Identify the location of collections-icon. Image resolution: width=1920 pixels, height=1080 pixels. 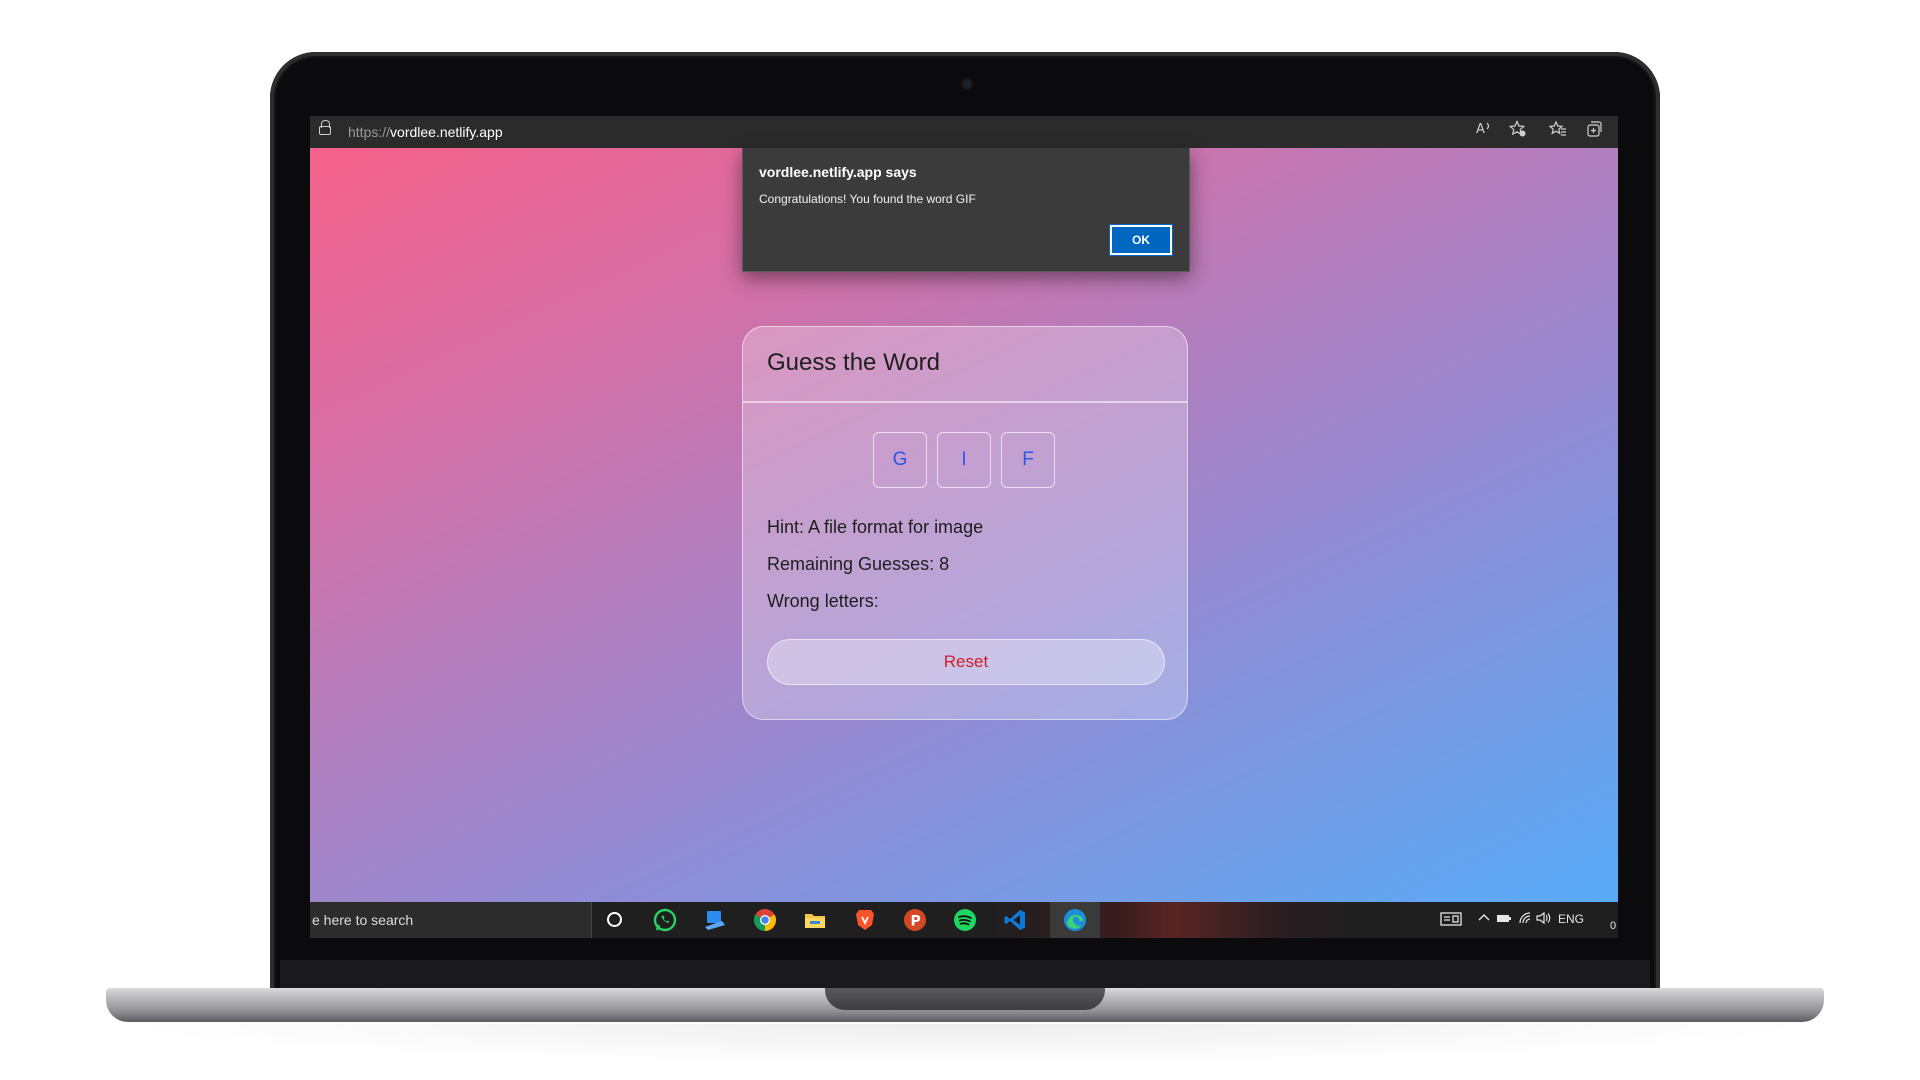
(1594, 132).